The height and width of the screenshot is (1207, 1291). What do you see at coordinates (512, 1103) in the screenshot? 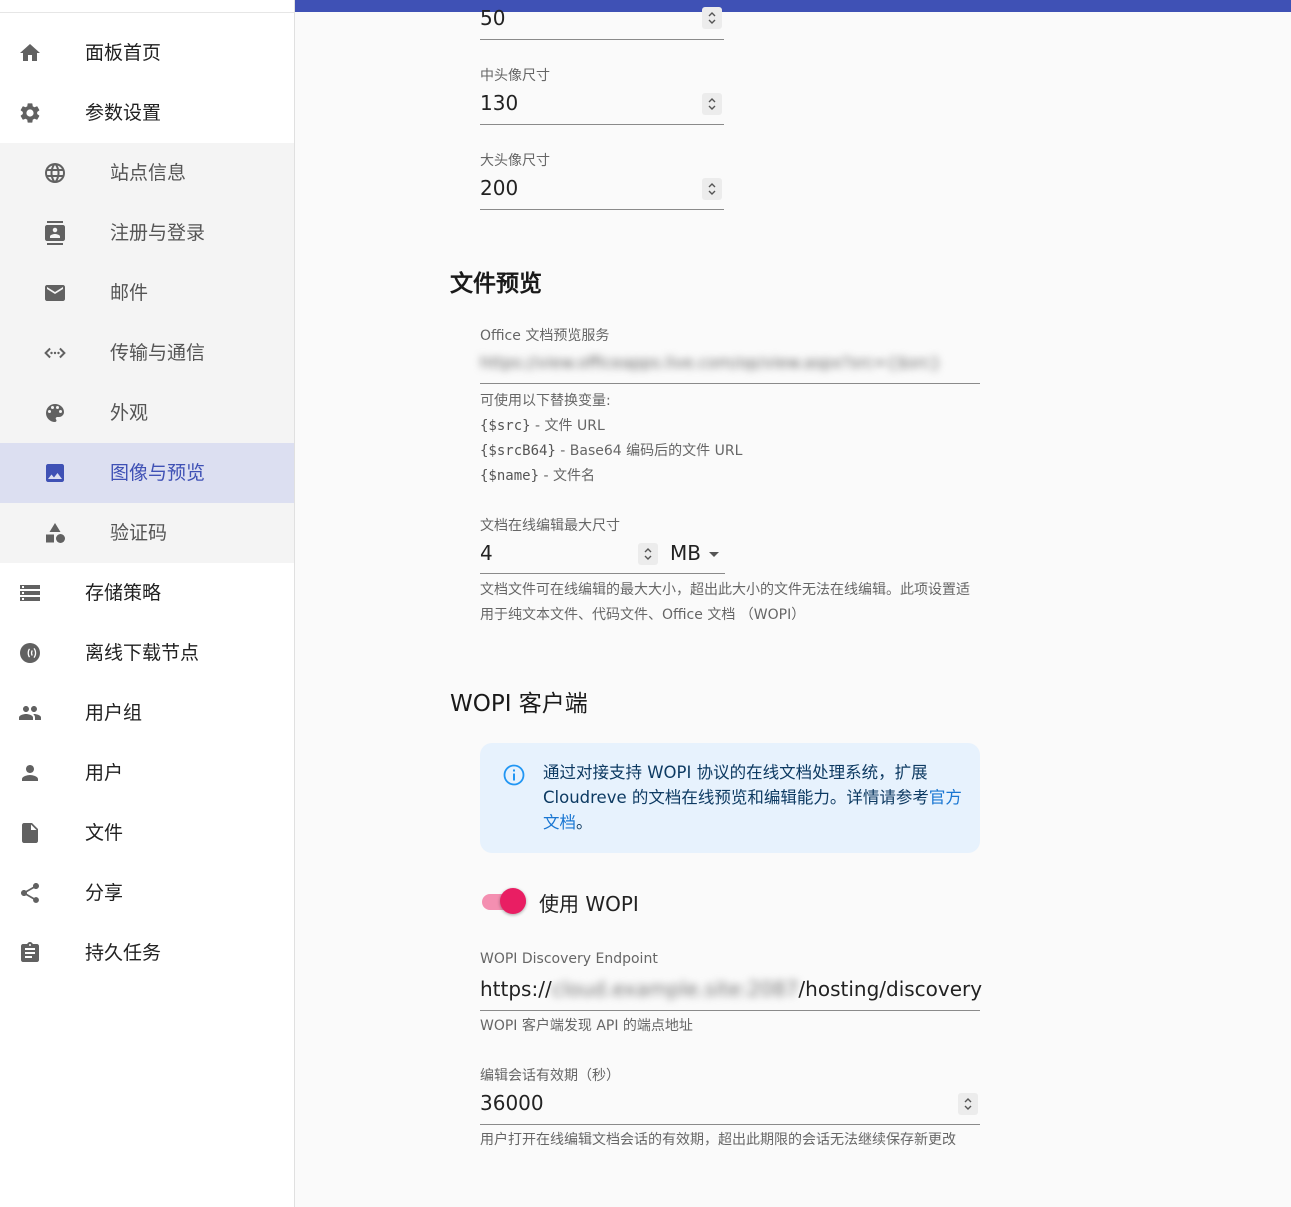
I see `session-ttl-input: 36000` at bounding box center [512, 1103].